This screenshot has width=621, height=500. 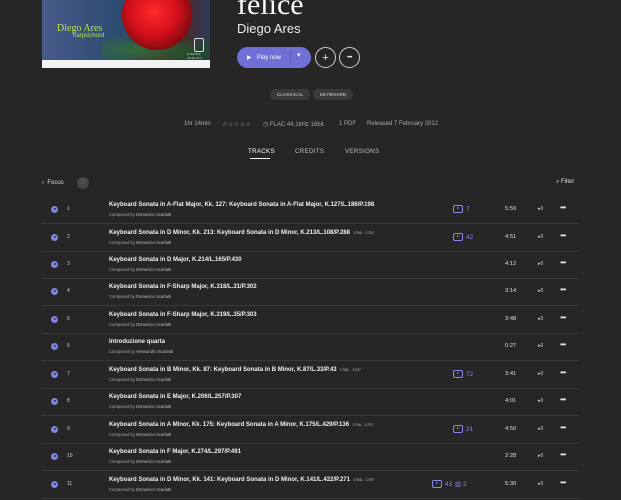 I want to click on track-scores: 72, so click(x=463, y=374).